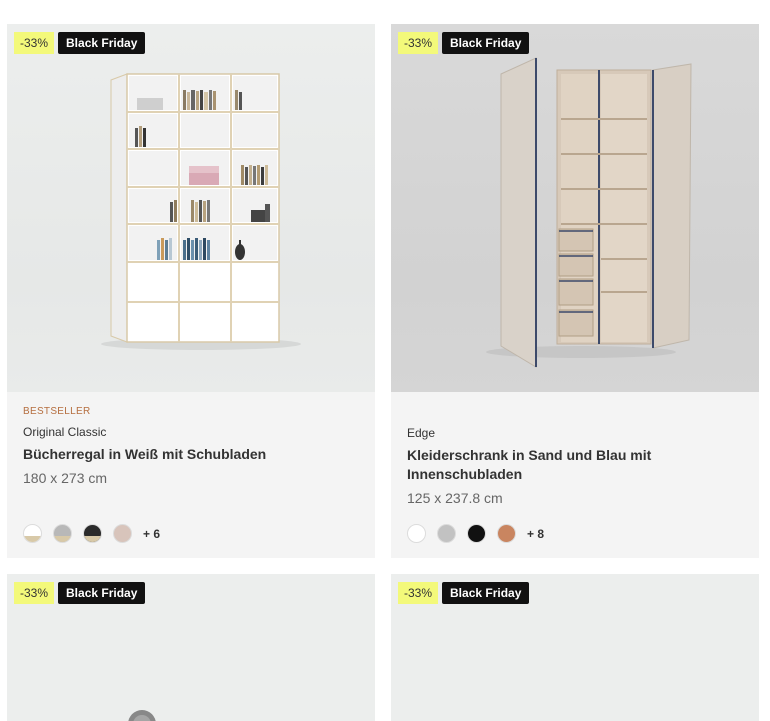 Image resolution: width=770 pixels, height=721 pixels. I want to click on bestseller-tag, so click(576, 412).